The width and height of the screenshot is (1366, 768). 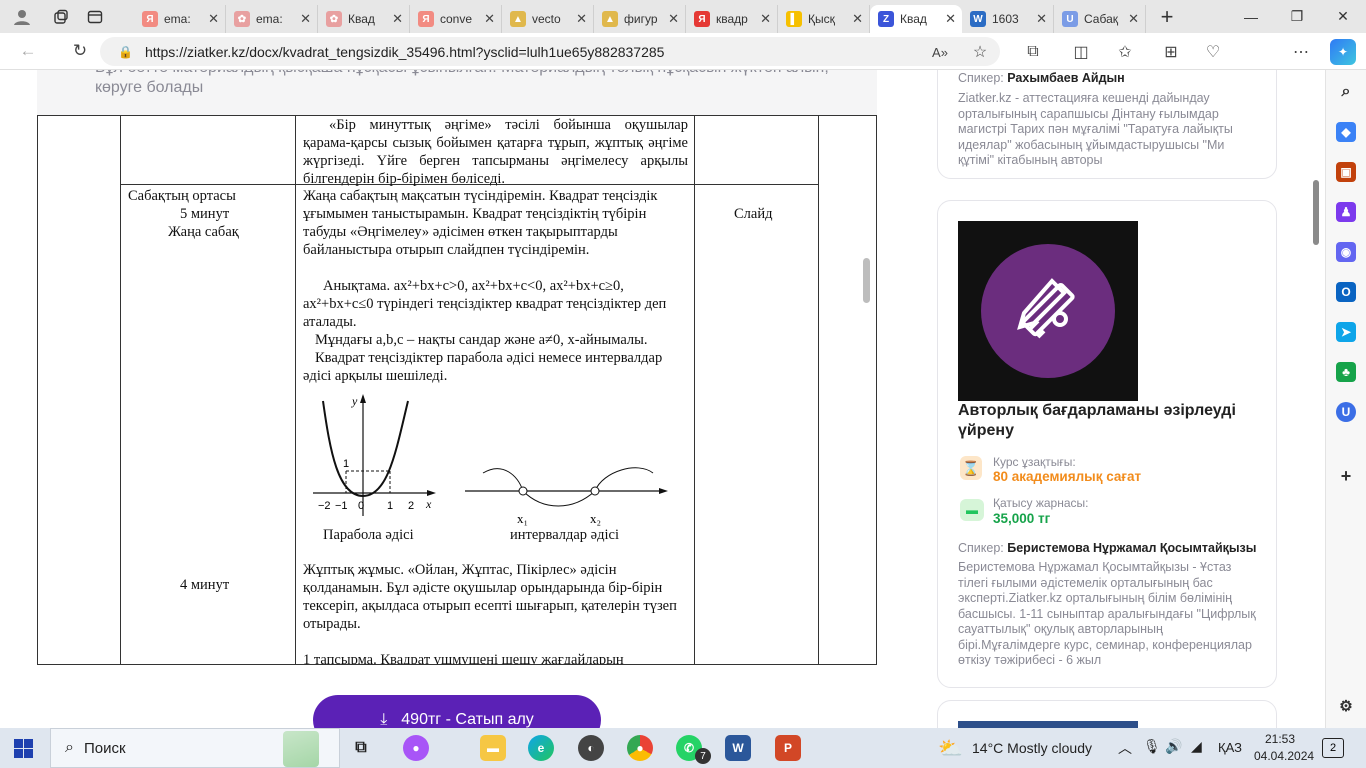 I want to click on next-card, so click(x=1107, y=714).